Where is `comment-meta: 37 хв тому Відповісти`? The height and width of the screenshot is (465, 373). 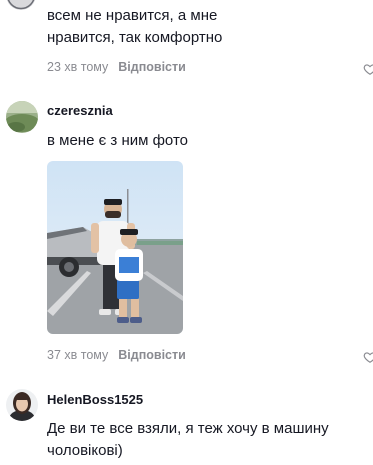 comment-meta: 37 хв тому Відповісти is located at coordinates (116, 355).